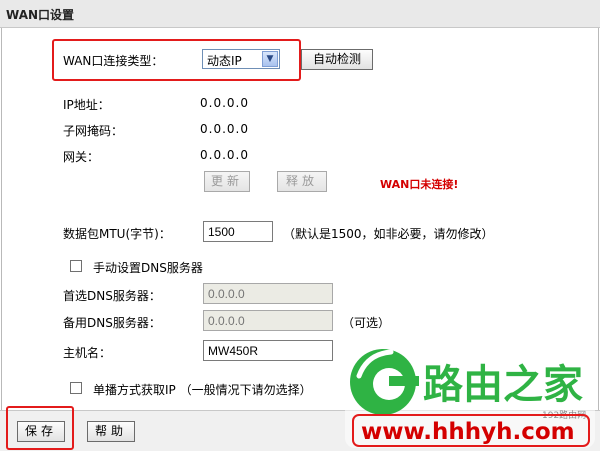 The height and width of the screenshot is (451, 600). Describe the element at coordinates (268, 320) in the screenshot. I see `secondary-dns-input` at that location.